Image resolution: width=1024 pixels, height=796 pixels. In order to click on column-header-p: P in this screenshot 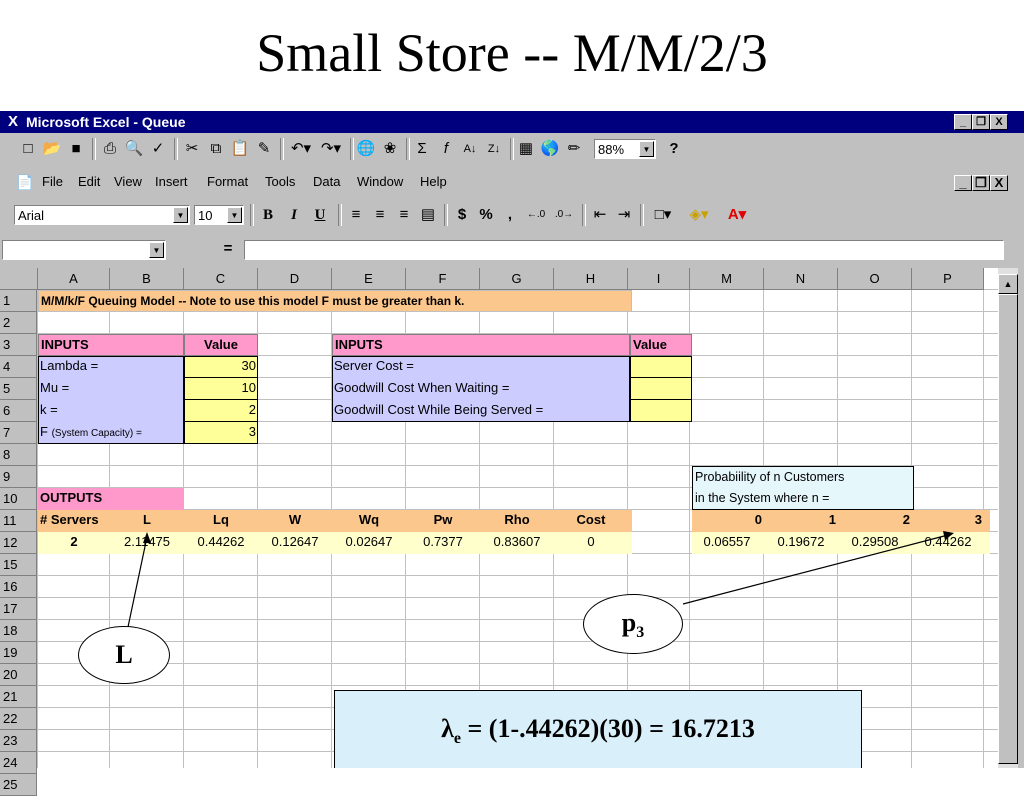, I will do `click(948, 279)`.